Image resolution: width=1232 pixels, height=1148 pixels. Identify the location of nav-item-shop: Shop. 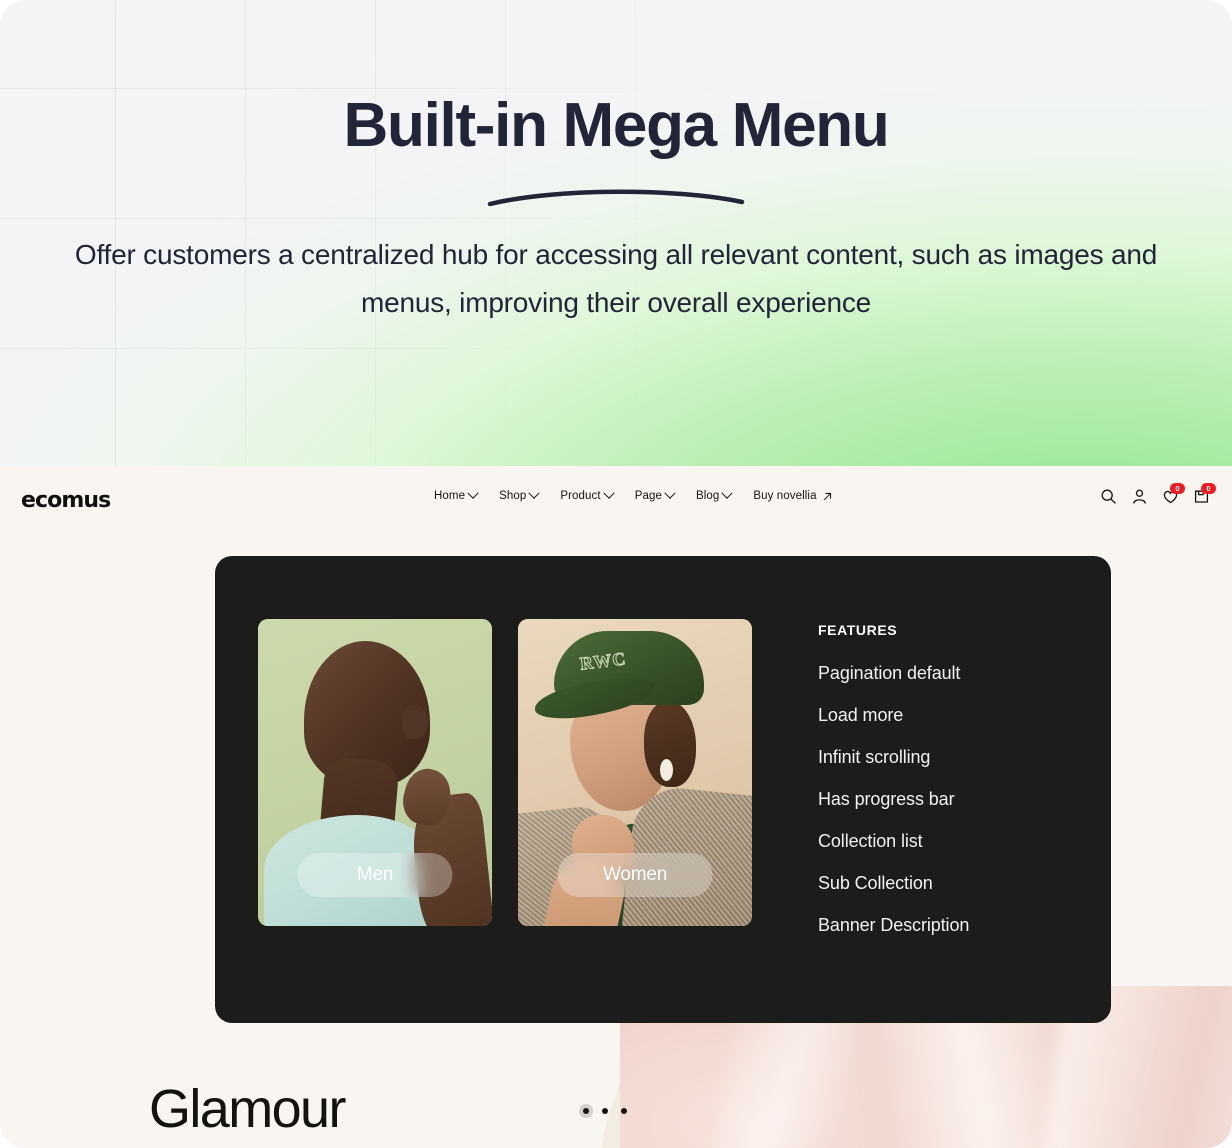
(520, 494).